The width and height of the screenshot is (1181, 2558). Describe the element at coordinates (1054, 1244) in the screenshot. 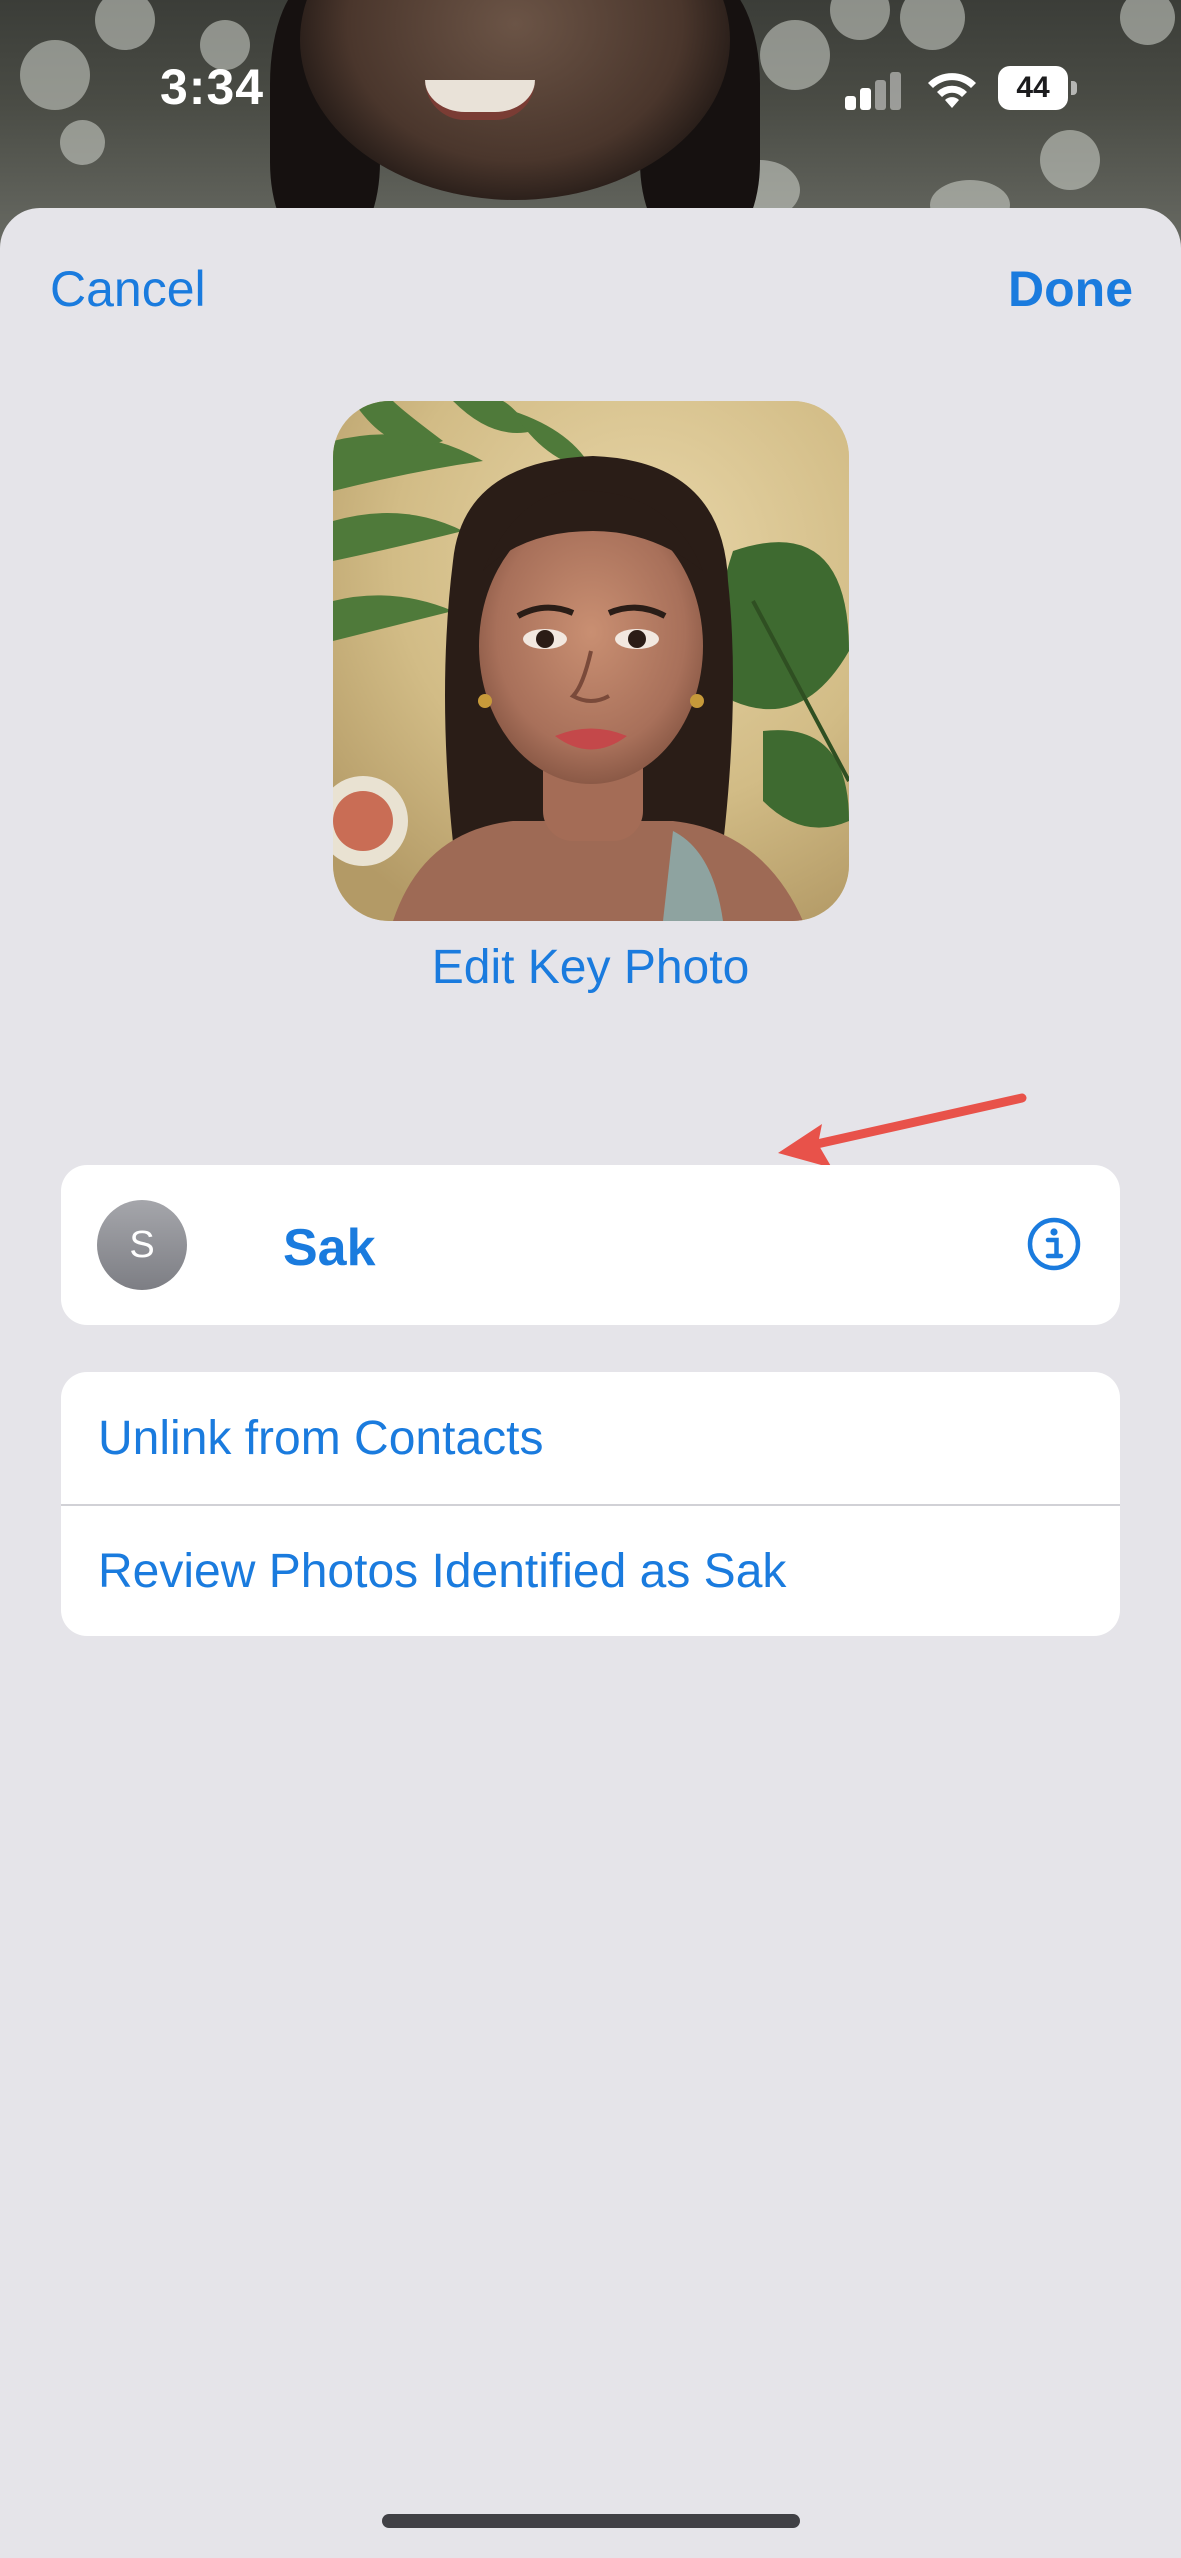

I see `info-icon` at that location.